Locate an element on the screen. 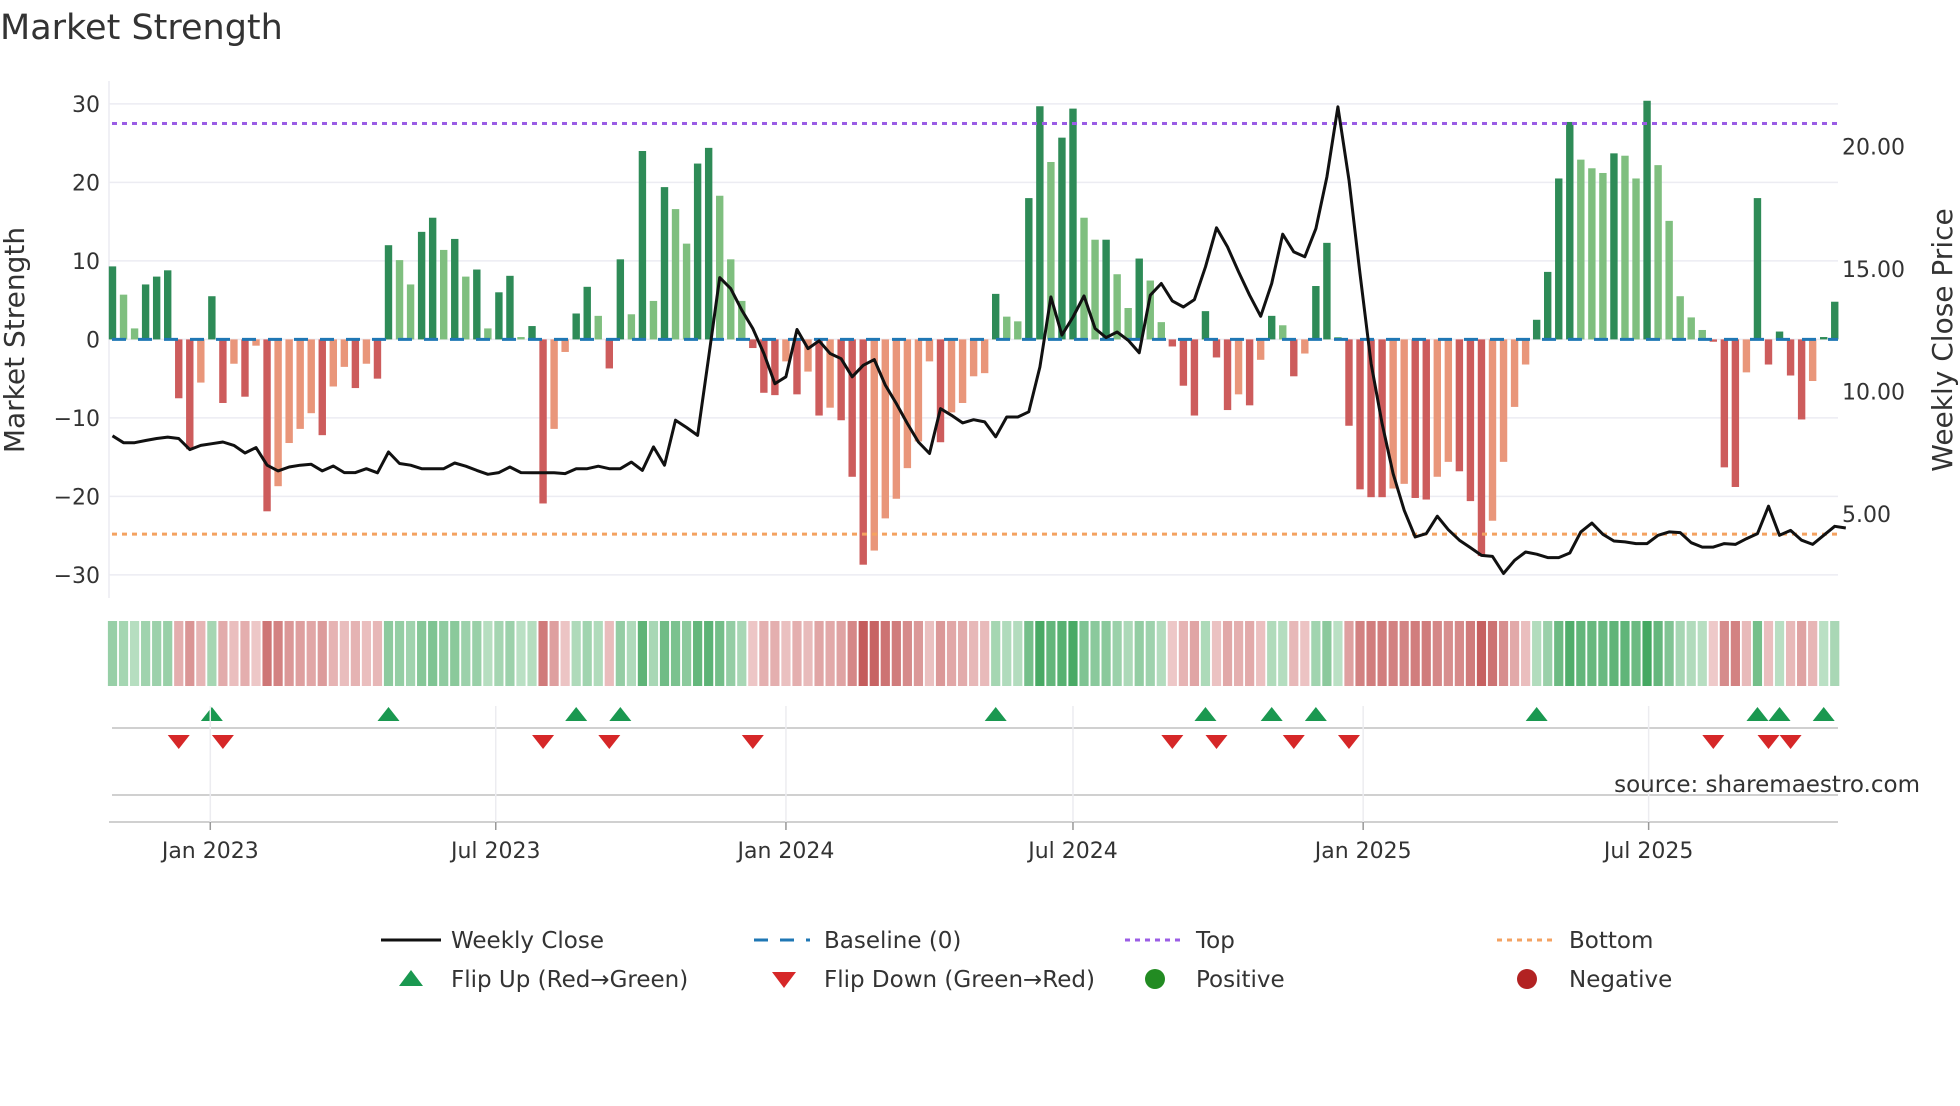 The image size is (1960, 1106). legend-label: Weekly Close is located at coordinates (527, 941).